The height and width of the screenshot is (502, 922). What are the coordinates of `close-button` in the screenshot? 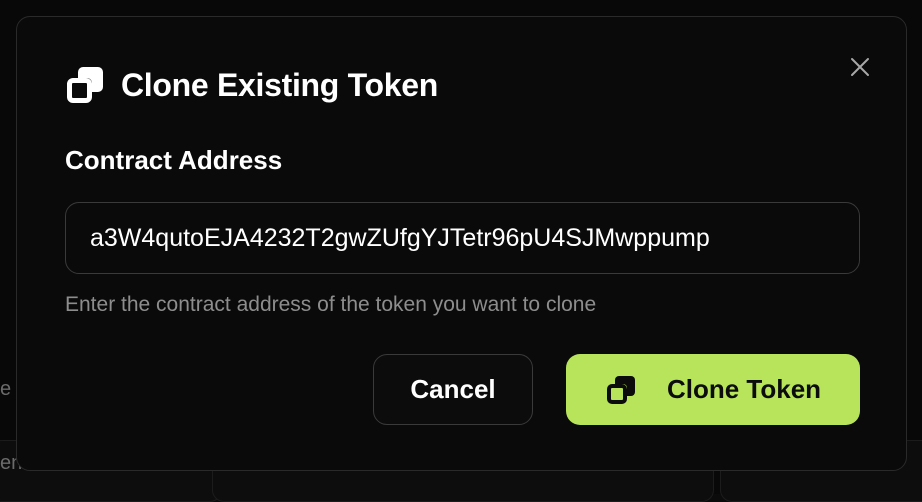 It's located at (860, 67).